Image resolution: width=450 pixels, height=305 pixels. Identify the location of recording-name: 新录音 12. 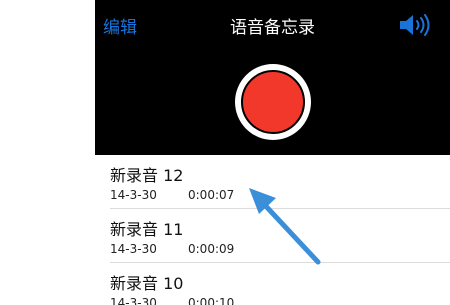
(147, 175).